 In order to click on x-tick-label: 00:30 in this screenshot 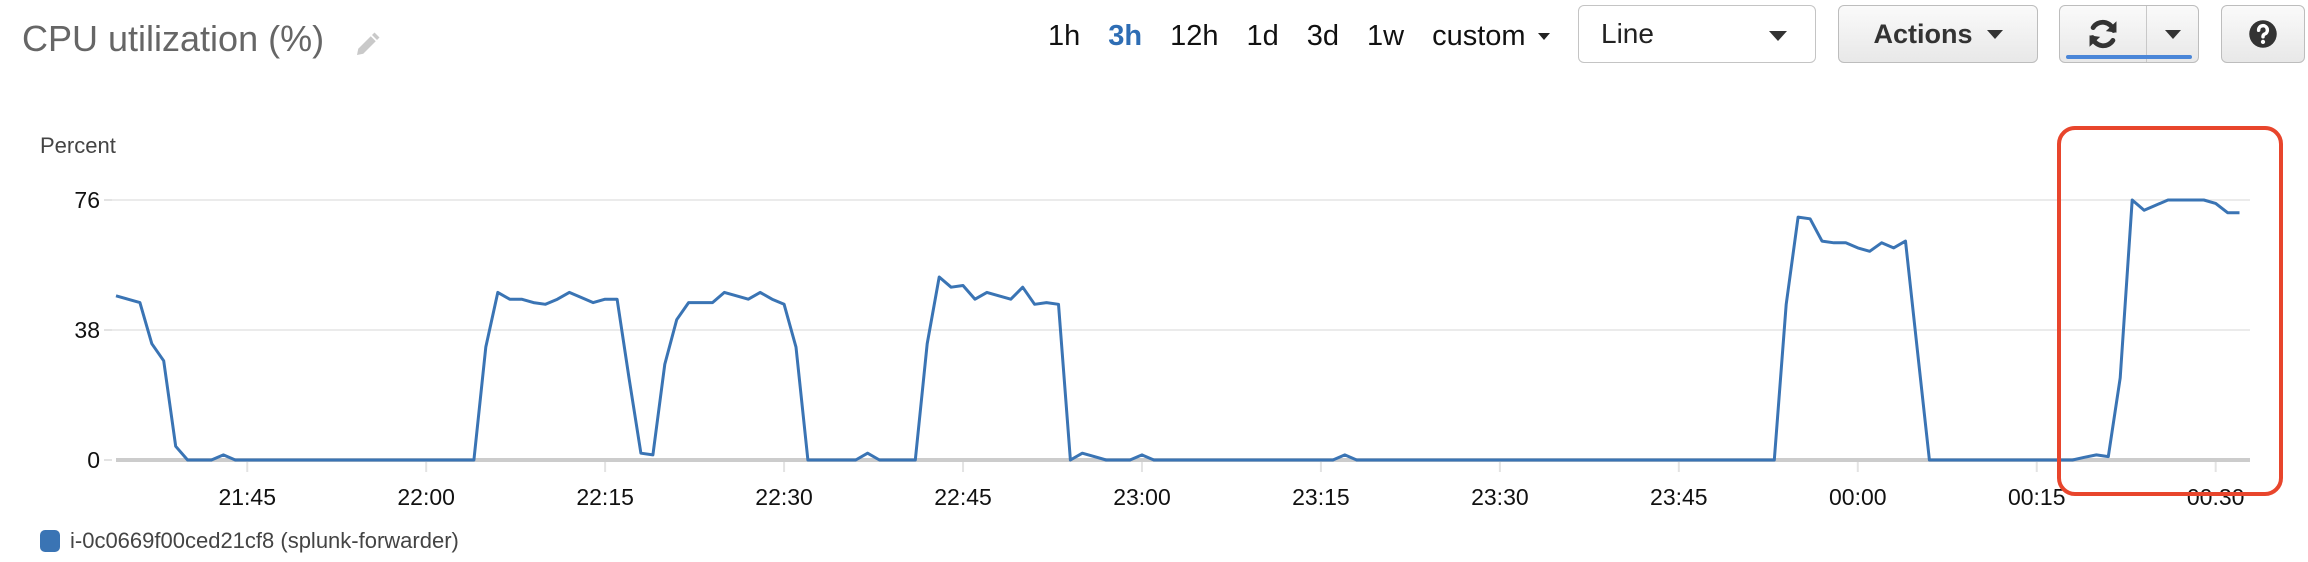, I will do `click(2216, 497)`.